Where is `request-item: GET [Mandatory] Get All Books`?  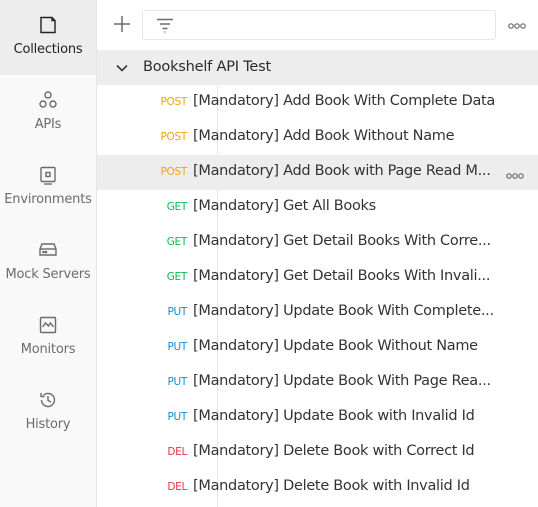 request-item: GET [Mandatory] Get All Books is located at coordinates (317, 207).